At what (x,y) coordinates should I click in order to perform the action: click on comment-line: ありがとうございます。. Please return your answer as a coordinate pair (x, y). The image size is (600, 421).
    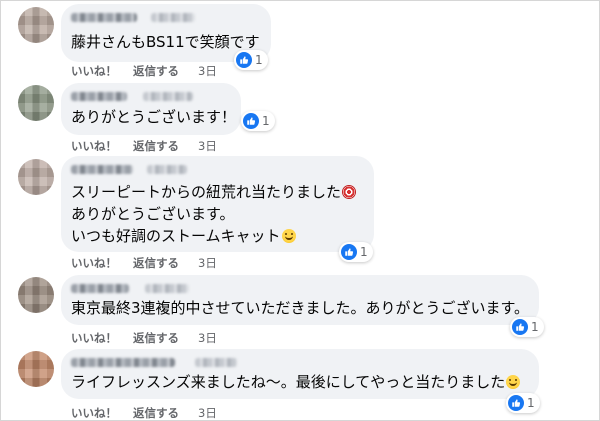
    Looking at the image, I should click on (153, 214).